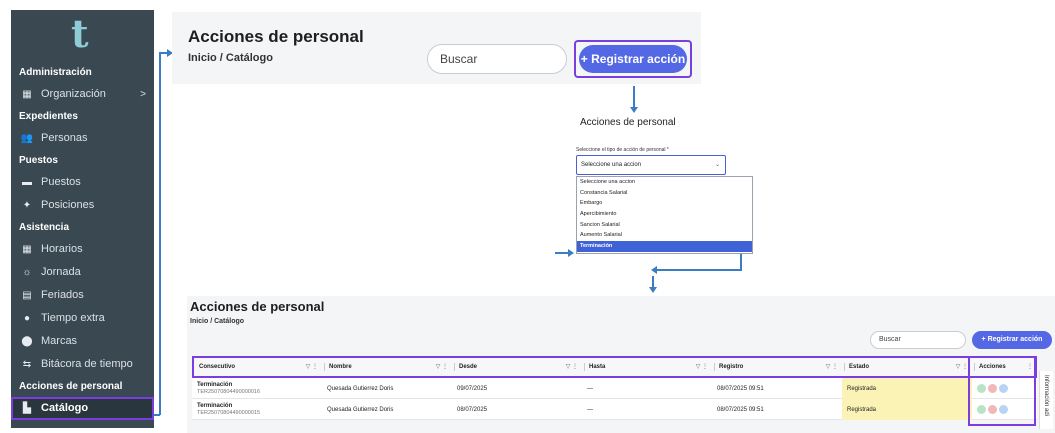 Image resolution: width=1055 pixels, height=433 pixels. What do you see at coordinates (664, 246) in the screenshot?
I see `action-type-option: Terminación` at bounding box center [664, 246].